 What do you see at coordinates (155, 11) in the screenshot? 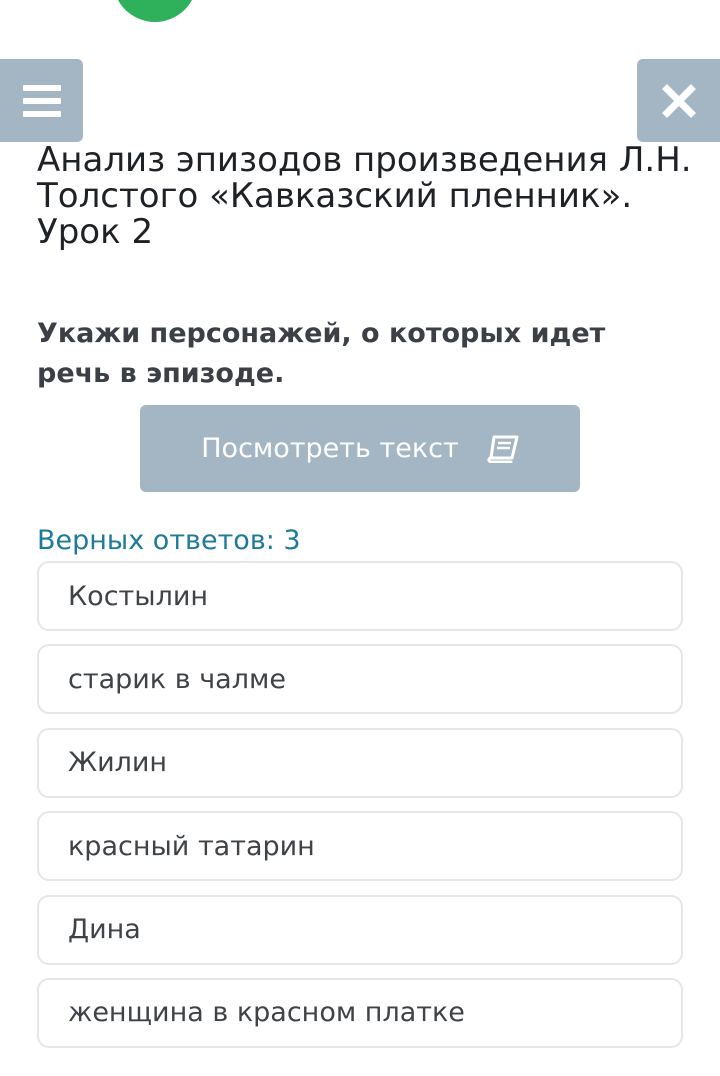
I see `top-status-circle` at bounding box center [155, 11].